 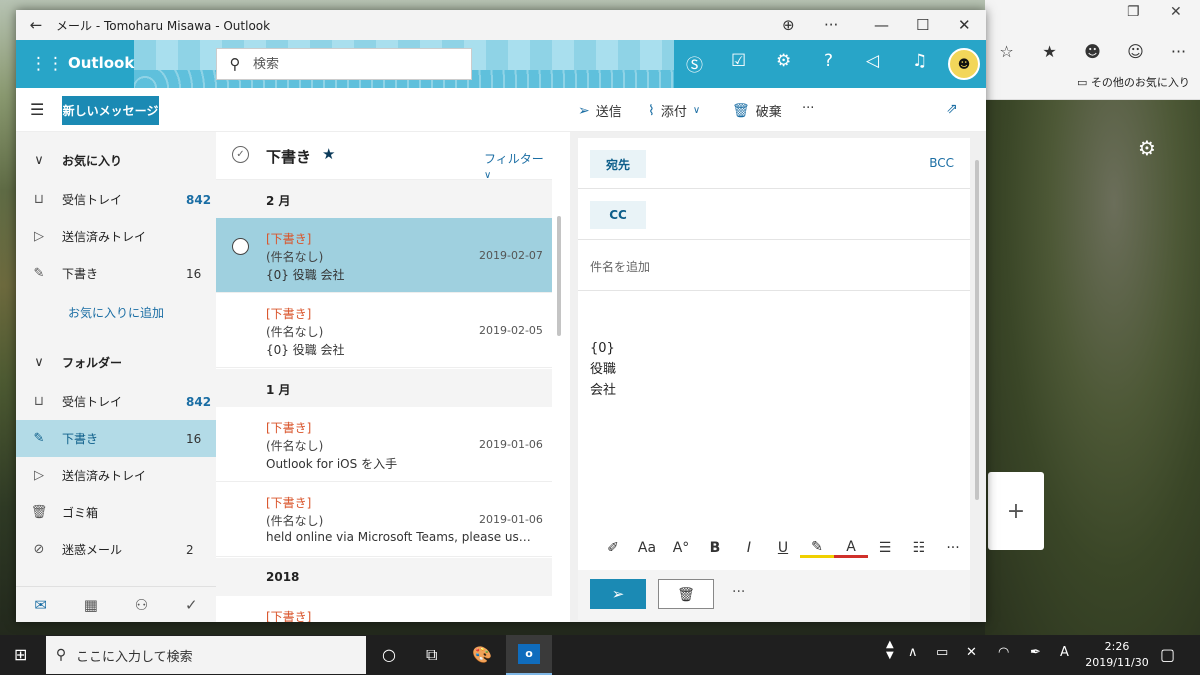 I want to click on list-item: [下書き], so click(x=384, y=609).